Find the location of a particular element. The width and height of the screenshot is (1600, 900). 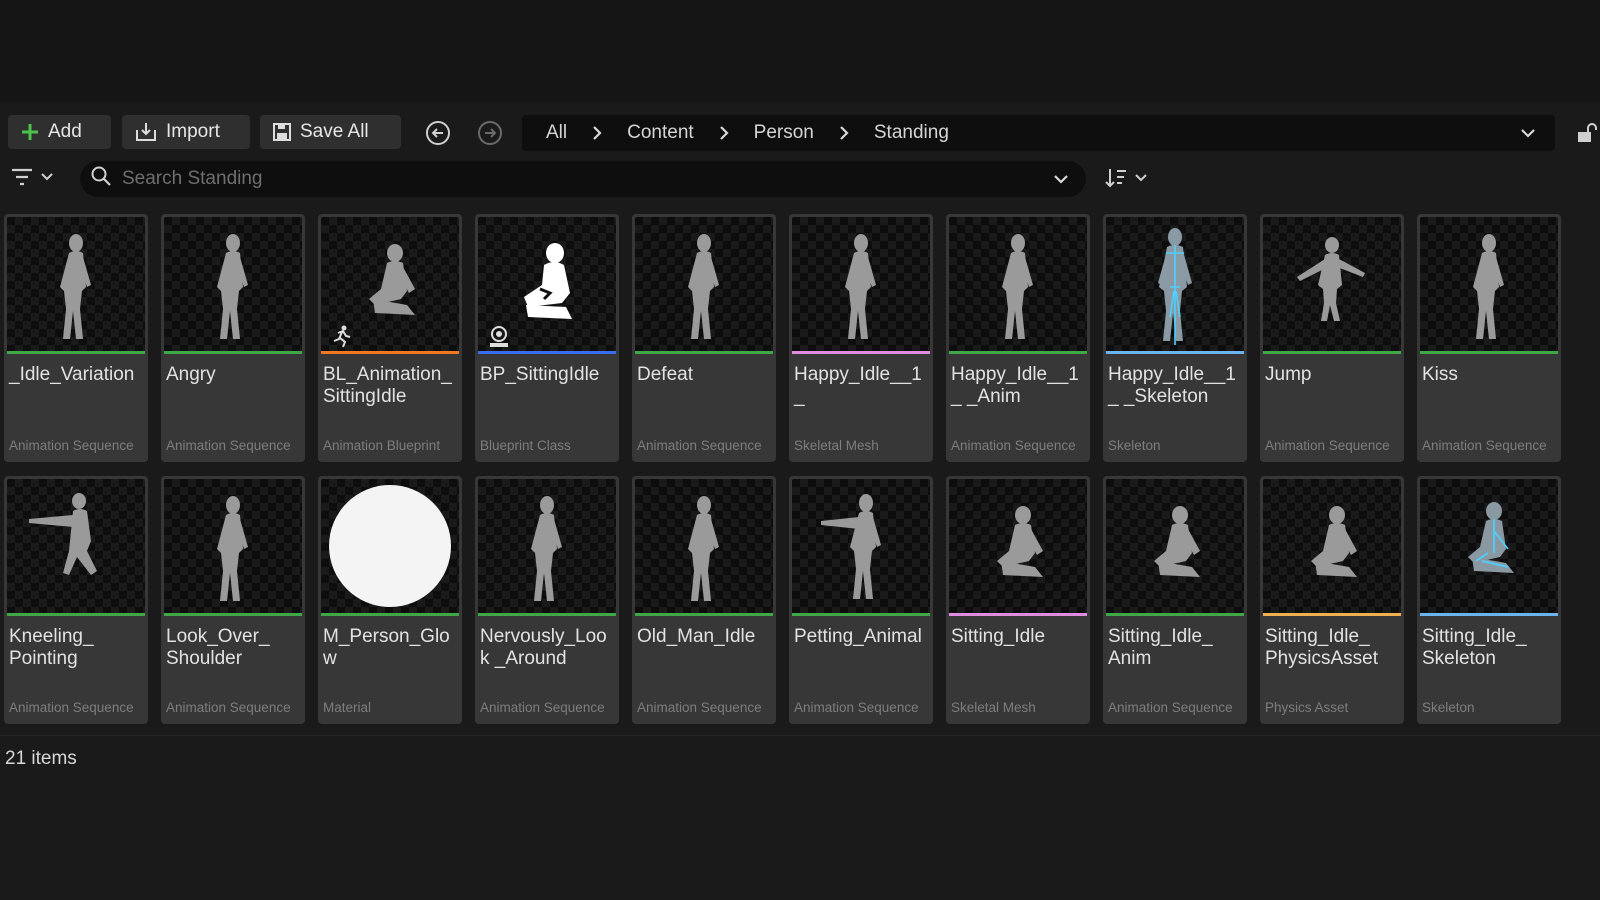

asset-tile: Sitting_Idle_ PhysicsAsset Physics Asset is located at coordinates (1332, 600).